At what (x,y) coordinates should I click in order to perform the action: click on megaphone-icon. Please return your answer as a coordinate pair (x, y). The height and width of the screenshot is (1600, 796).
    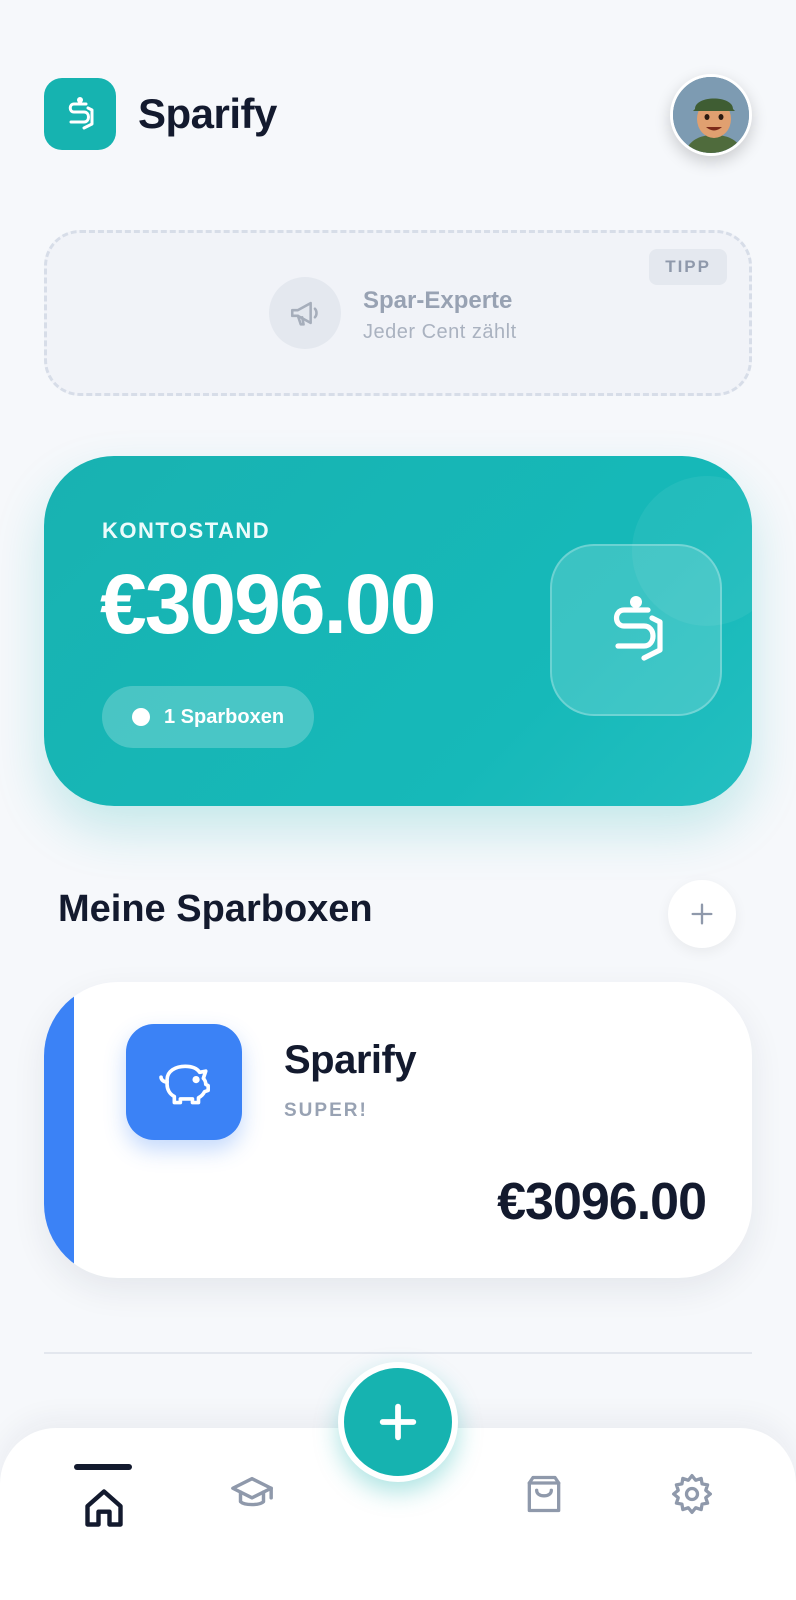
    Looking at the image, I should click on (304, 313).